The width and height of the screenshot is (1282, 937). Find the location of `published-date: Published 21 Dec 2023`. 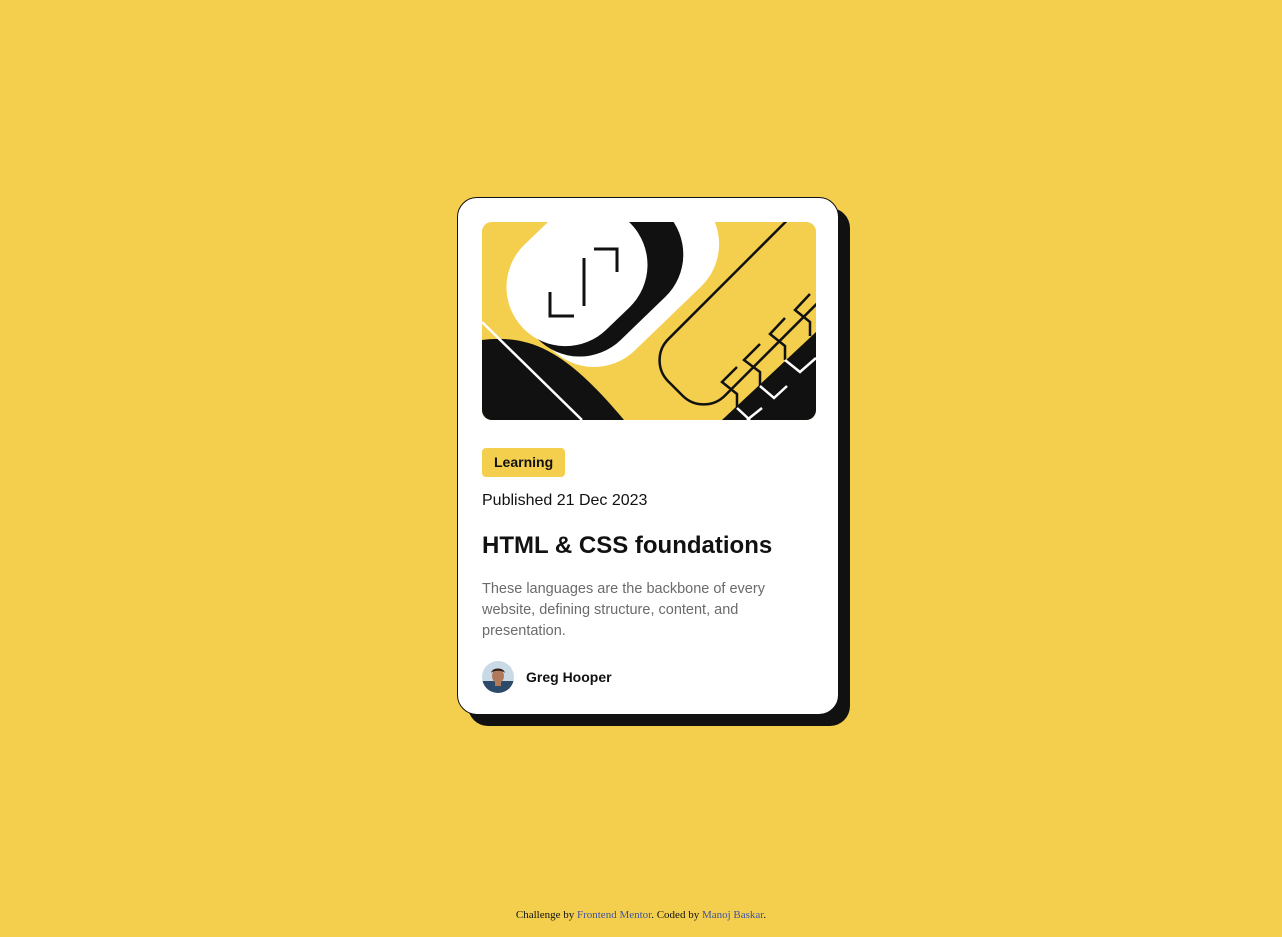

published-date: Published 21 Dec 2023 is located at coordinates (565, 500).